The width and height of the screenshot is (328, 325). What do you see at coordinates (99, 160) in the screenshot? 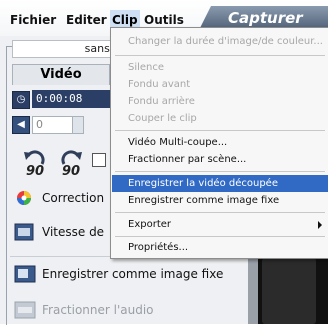
I see `option-checkbox` at bounding box center [99, 160].